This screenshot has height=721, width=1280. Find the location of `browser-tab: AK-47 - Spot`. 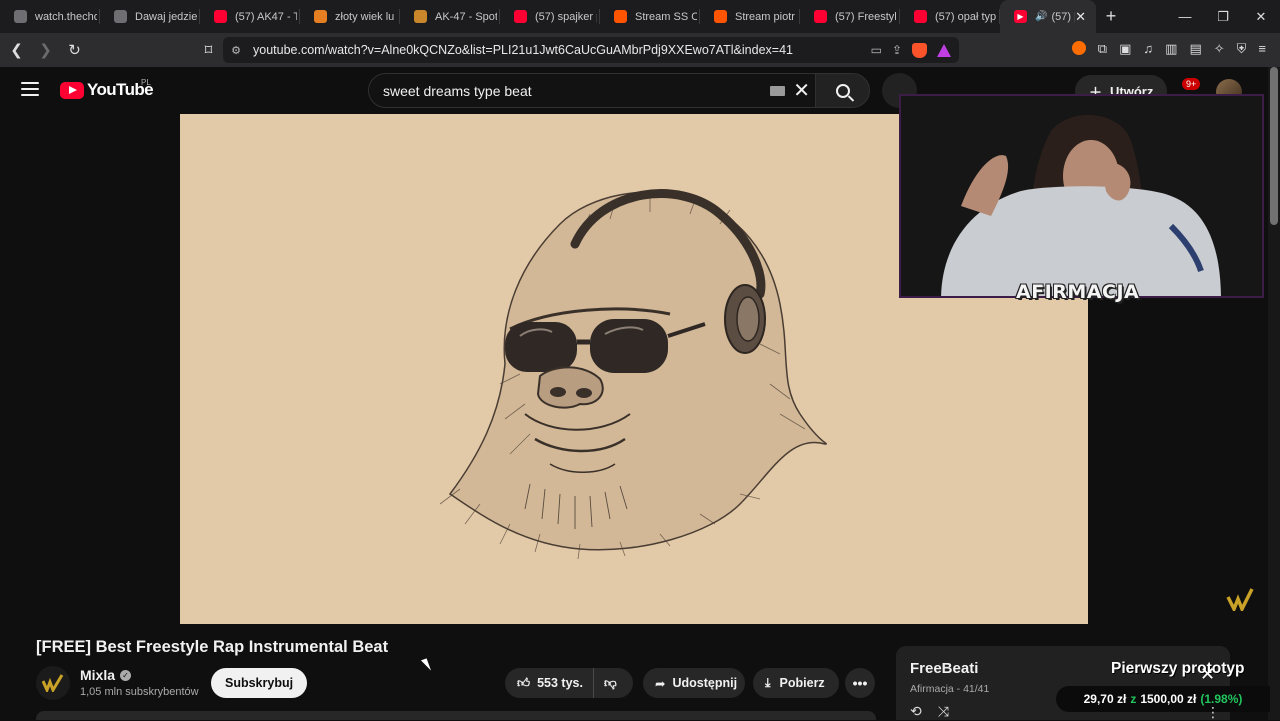

browser-tab: AK-47 - Spot is located at coordinates (450, 16).